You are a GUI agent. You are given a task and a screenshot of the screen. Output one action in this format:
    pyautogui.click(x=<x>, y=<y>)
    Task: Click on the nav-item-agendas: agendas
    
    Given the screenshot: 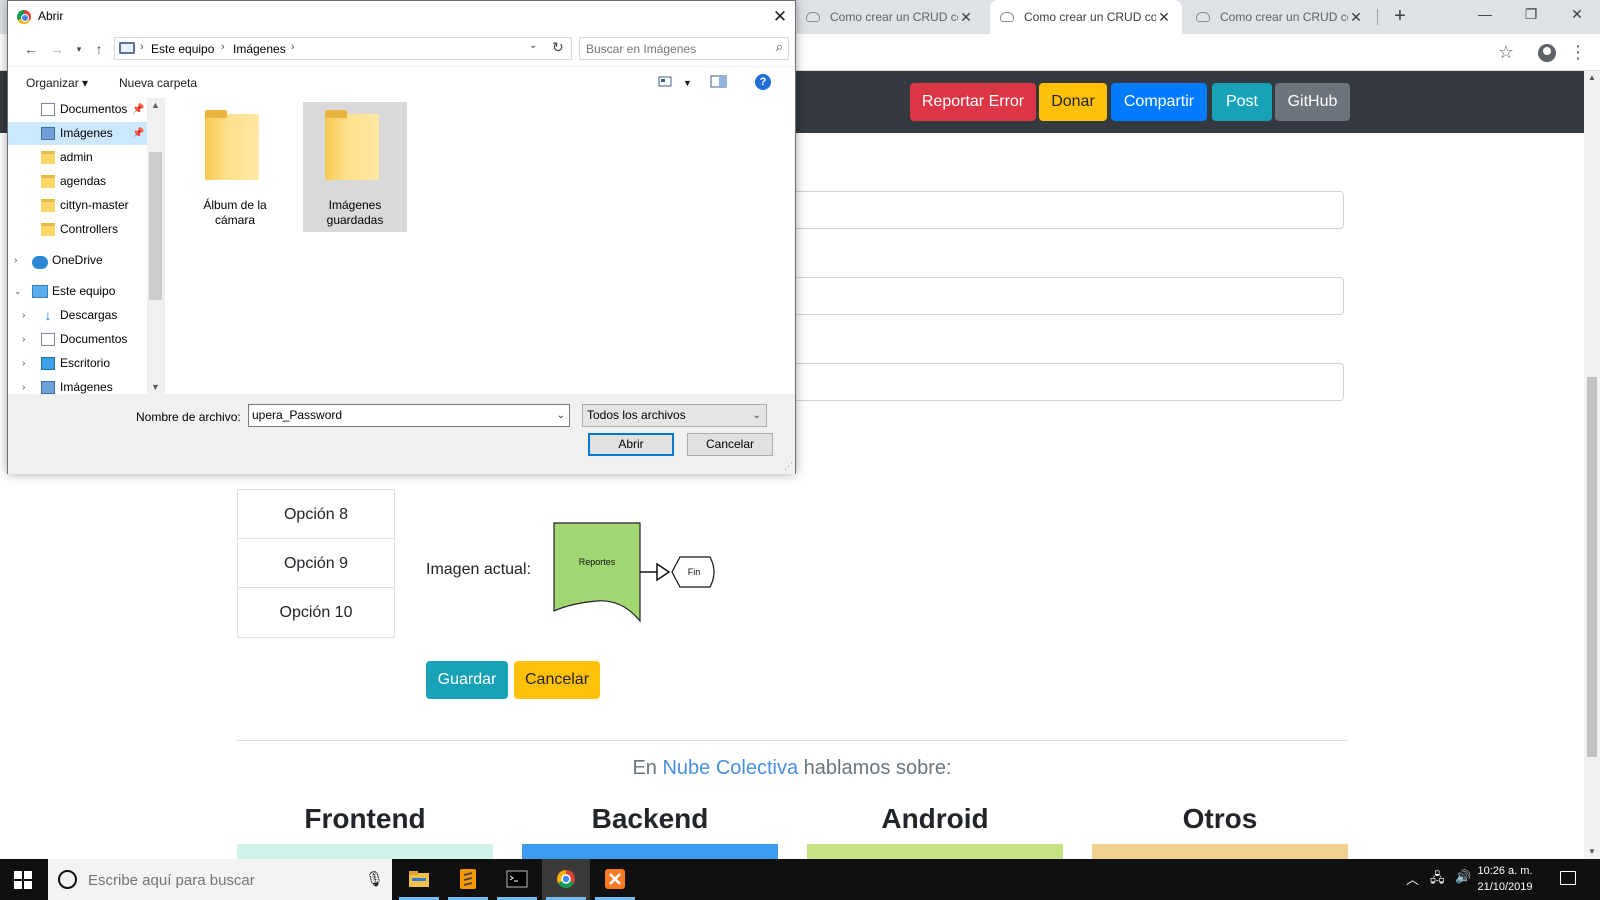 What is the action you would take?
    pyautogui.click(x=78, y=181)
    